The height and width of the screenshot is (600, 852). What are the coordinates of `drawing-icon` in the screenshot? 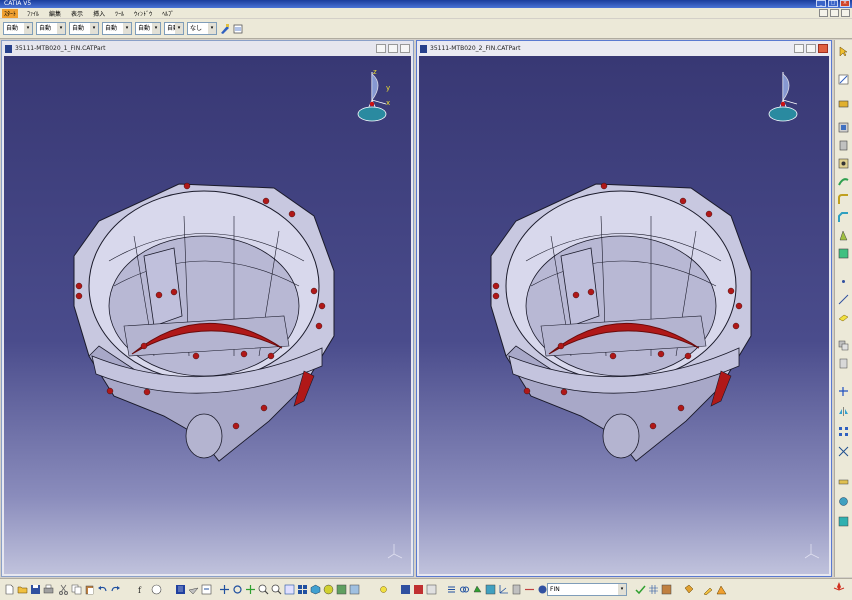 It's located at (708, 589).